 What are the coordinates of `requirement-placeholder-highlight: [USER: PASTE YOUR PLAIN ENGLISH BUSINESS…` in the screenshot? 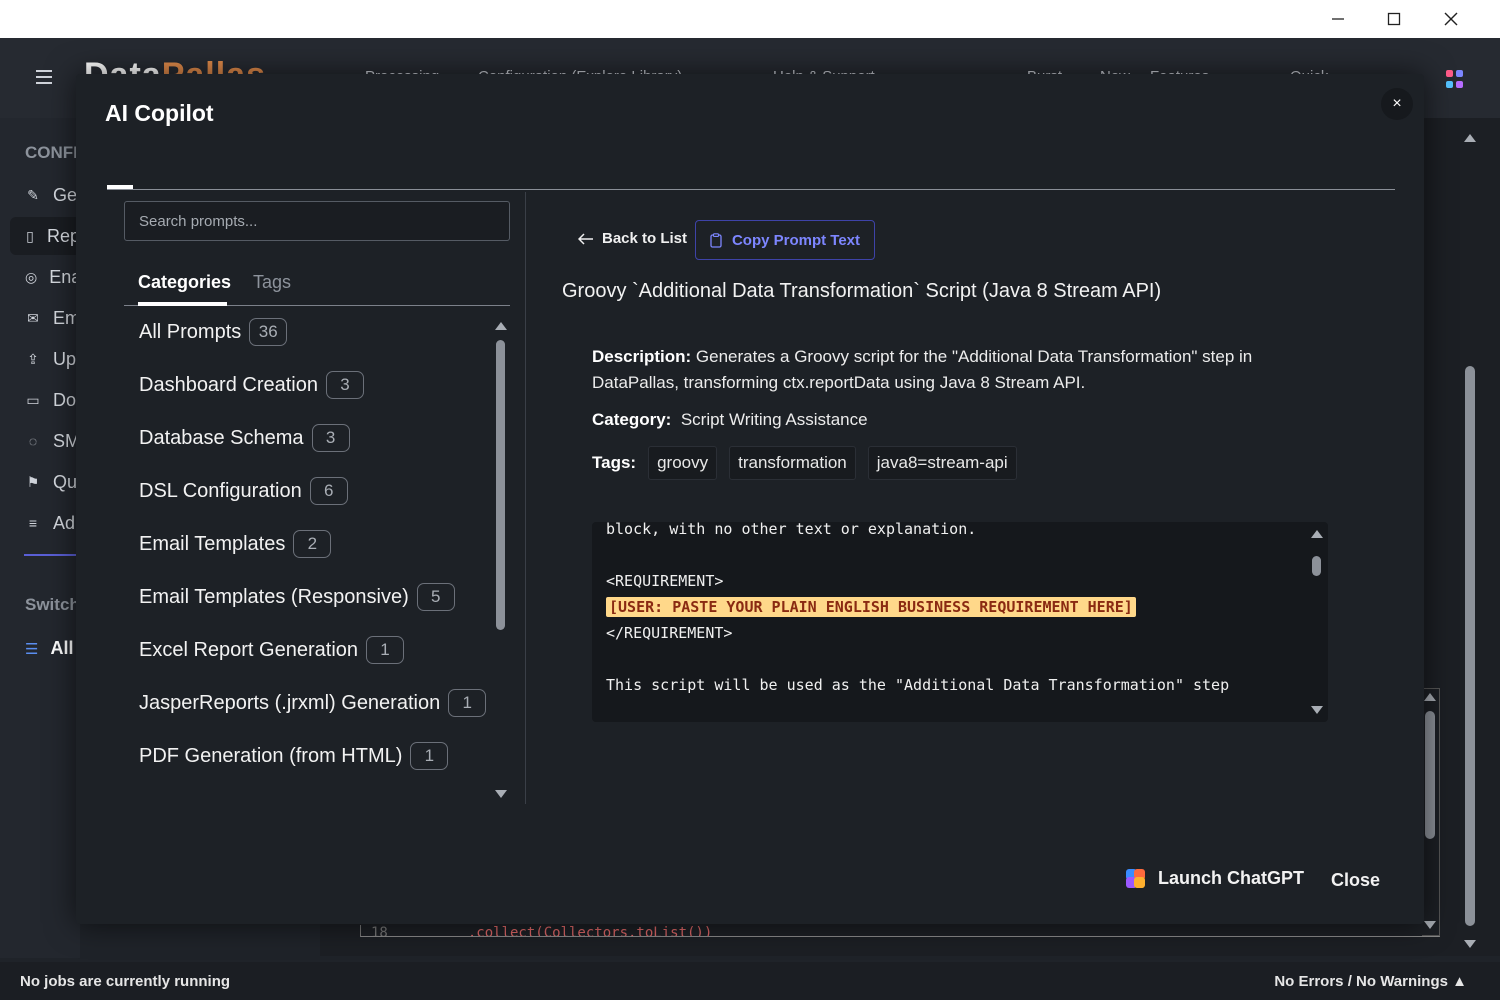 It's located at (871, 607).